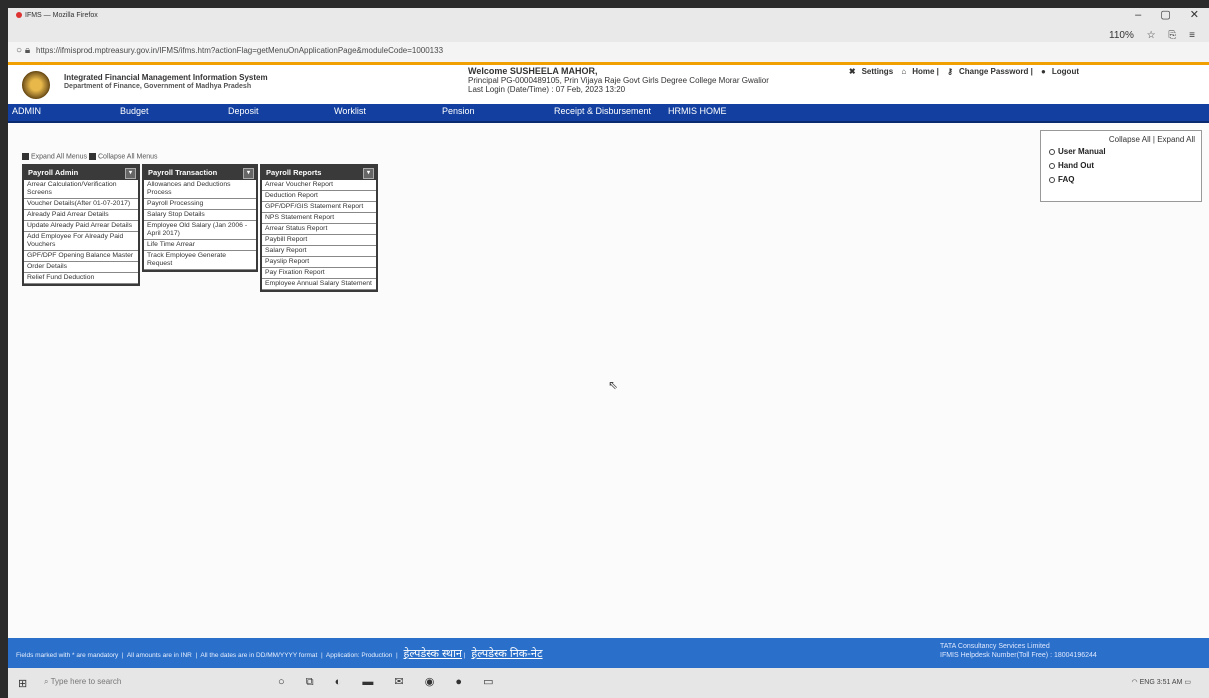  Describe the element at coordinates (319, 240) in the screenshot. I see `menu-link: Paybill Report` at that location.